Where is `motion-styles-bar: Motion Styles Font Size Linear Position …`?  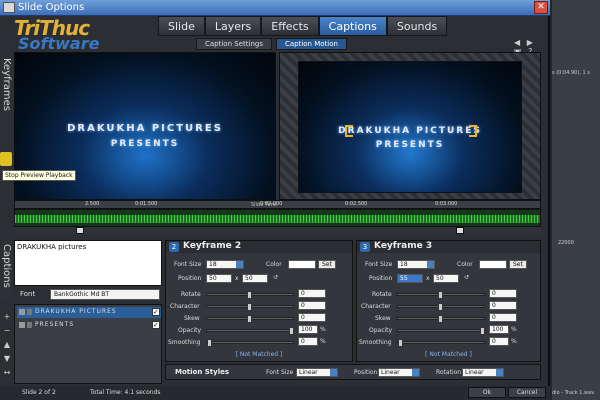
motion-styles-bar: Motion Styles Font Size Linear Position … is located at coordinates (353, 372).